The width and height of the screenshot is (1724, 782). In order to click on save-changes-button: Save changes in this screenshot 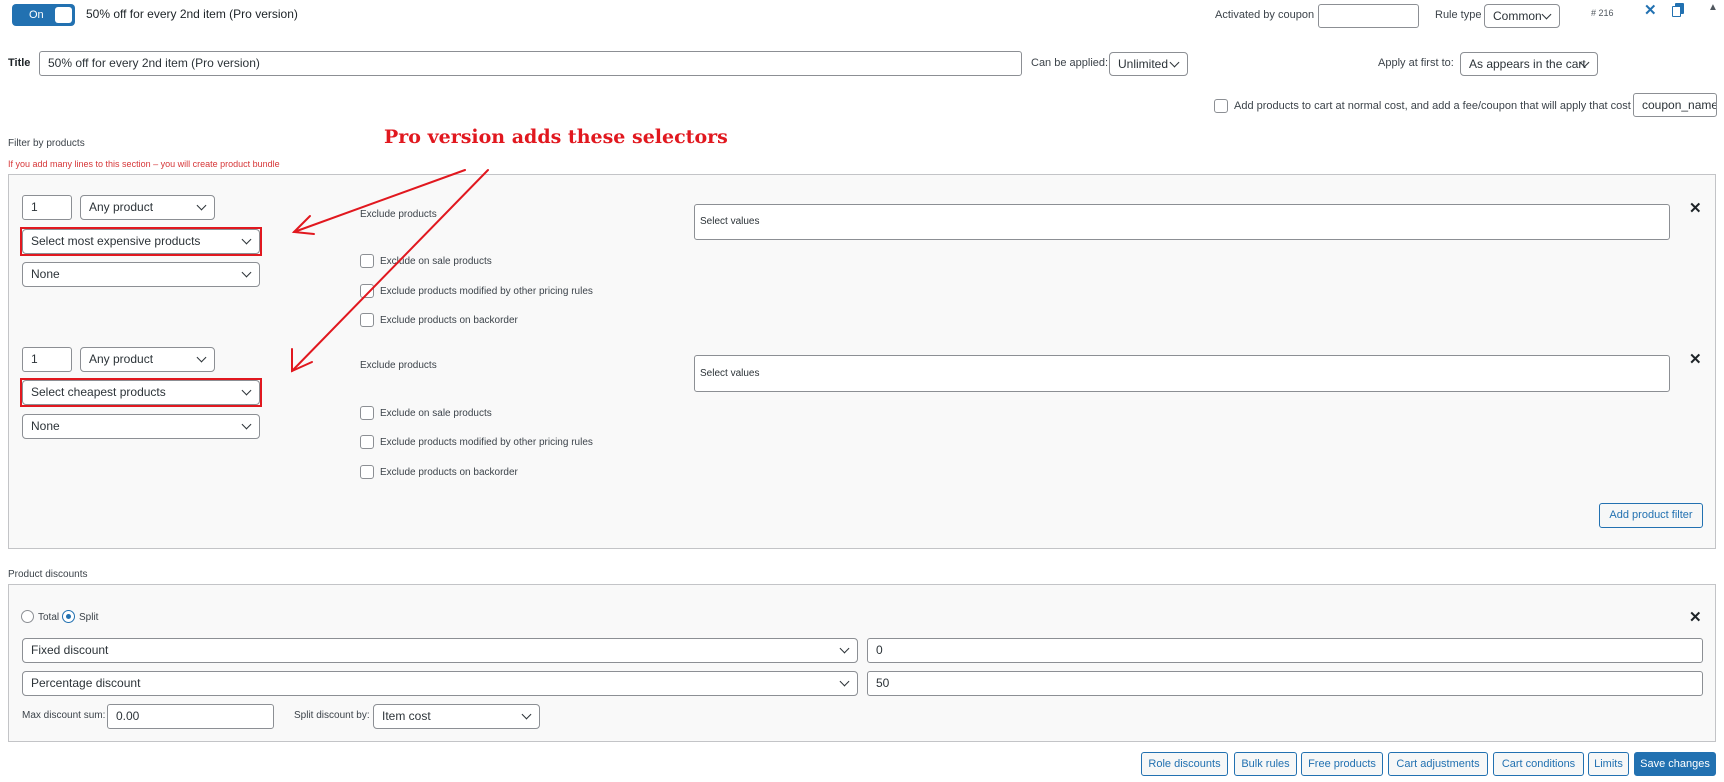, I will do `click(1675, 764)`.